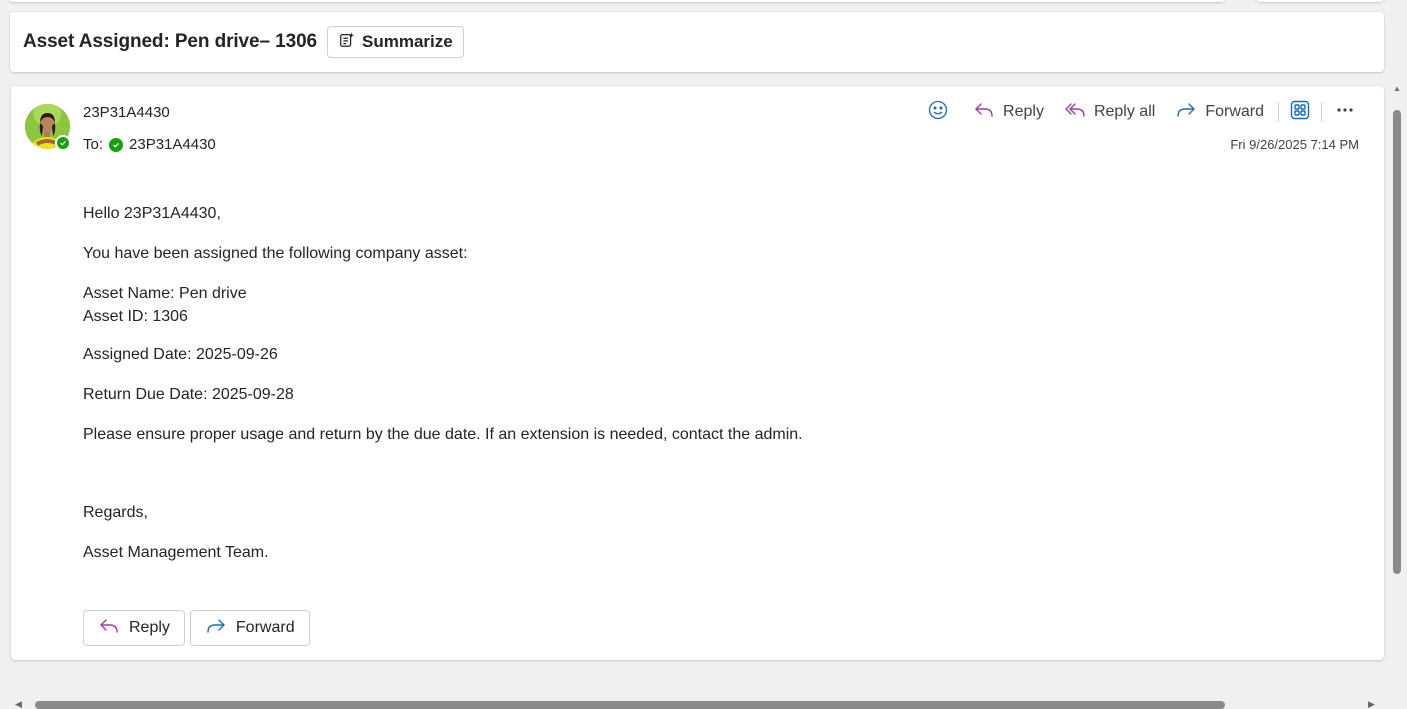  I want to click on summarize-label: Summarize, so click(407, 41).